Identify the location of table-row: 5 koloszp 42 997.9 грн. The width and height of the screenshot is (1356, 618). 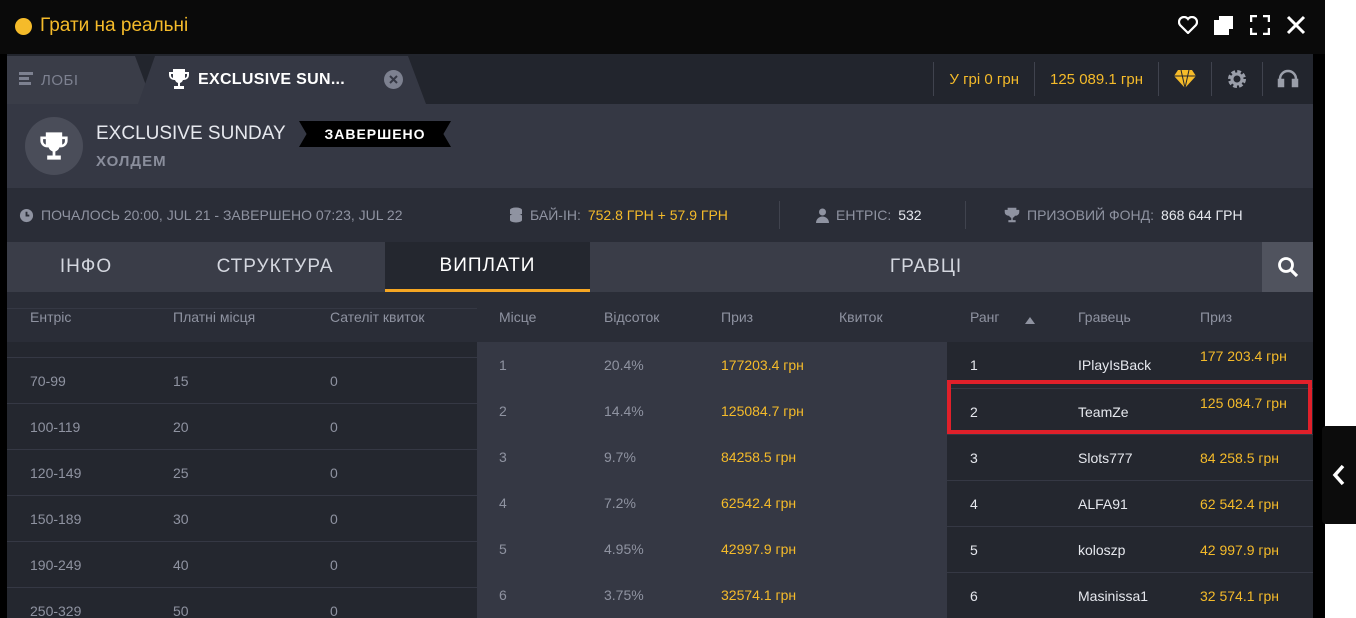
(1130, 549).